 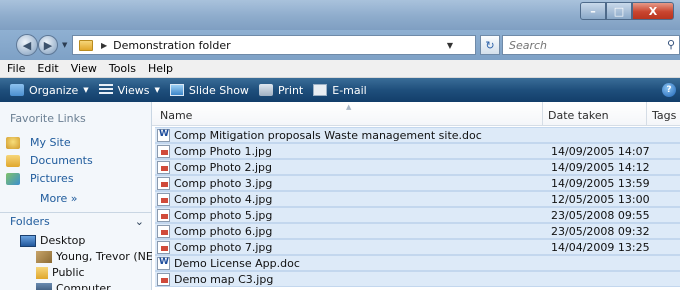 I want to click on search-input, so click(x=584, y=45).